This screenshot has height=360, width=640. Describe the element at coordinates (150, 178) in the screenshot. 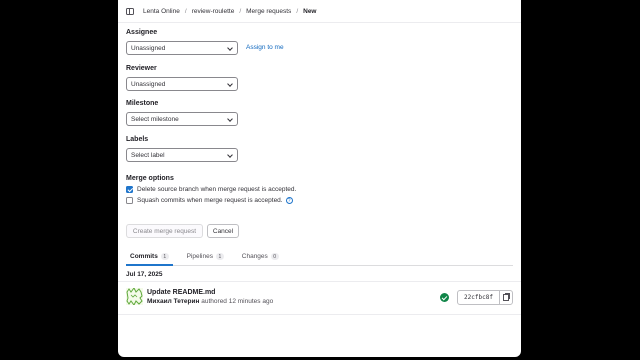

I see `merge-options-label: Merge options` at that location.